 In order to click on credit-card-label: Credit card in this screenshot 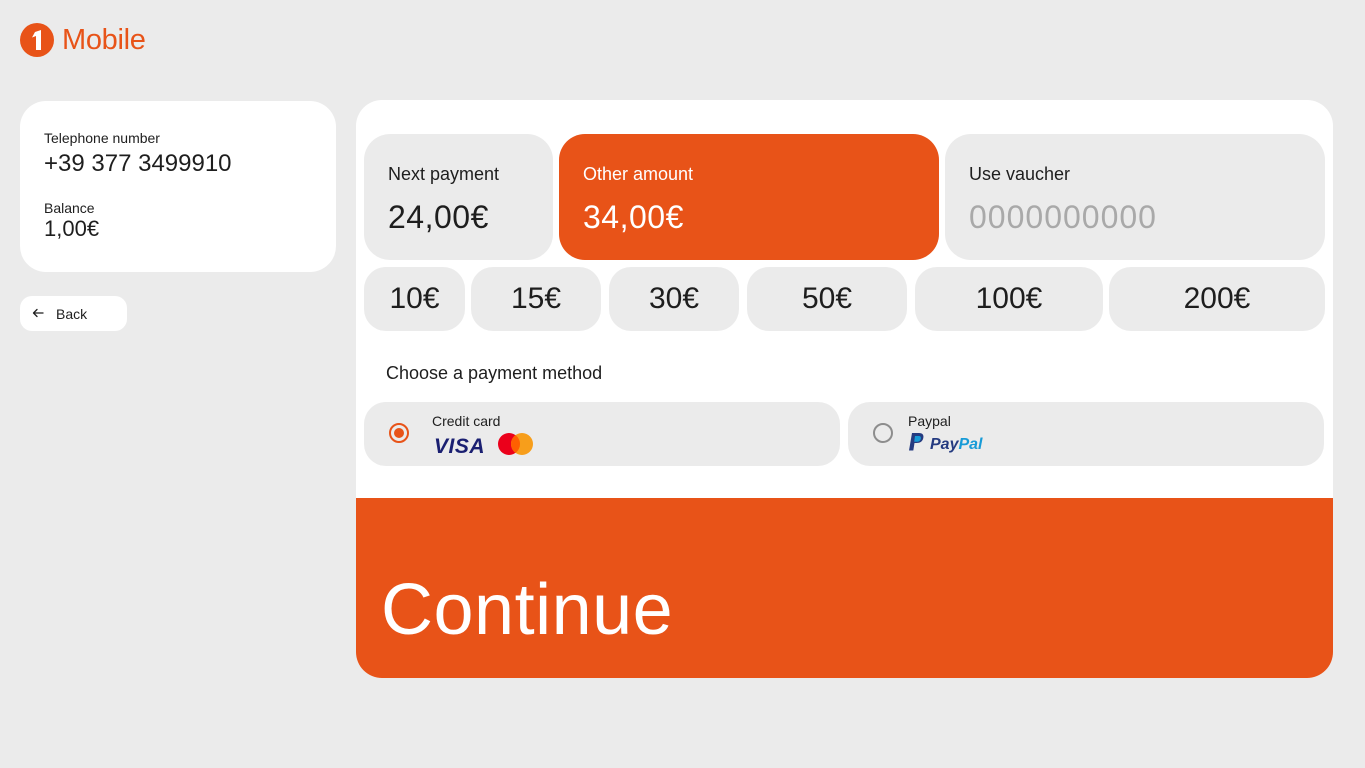, I will do `click(466, 421)`.